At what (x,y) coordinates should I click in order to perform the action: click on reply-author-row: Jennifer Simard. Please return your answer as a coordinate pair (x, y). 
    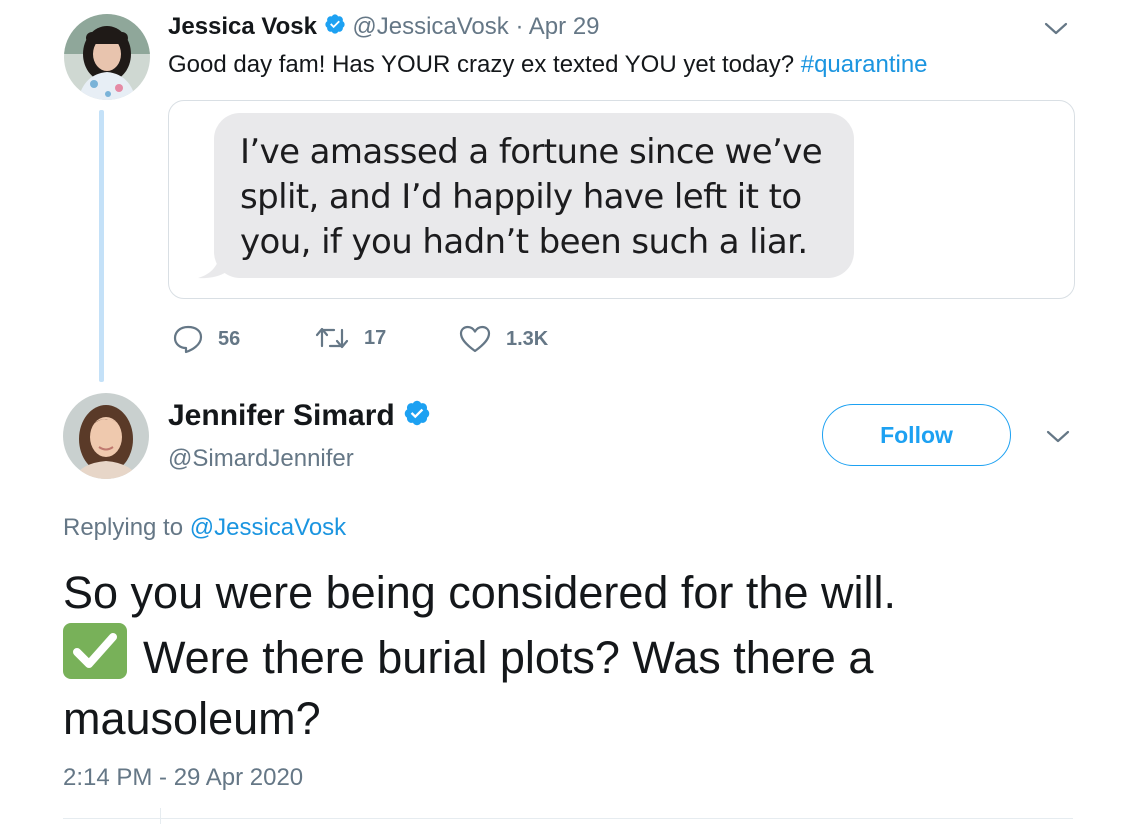
    Looking at the image, I should click on (299, 417).